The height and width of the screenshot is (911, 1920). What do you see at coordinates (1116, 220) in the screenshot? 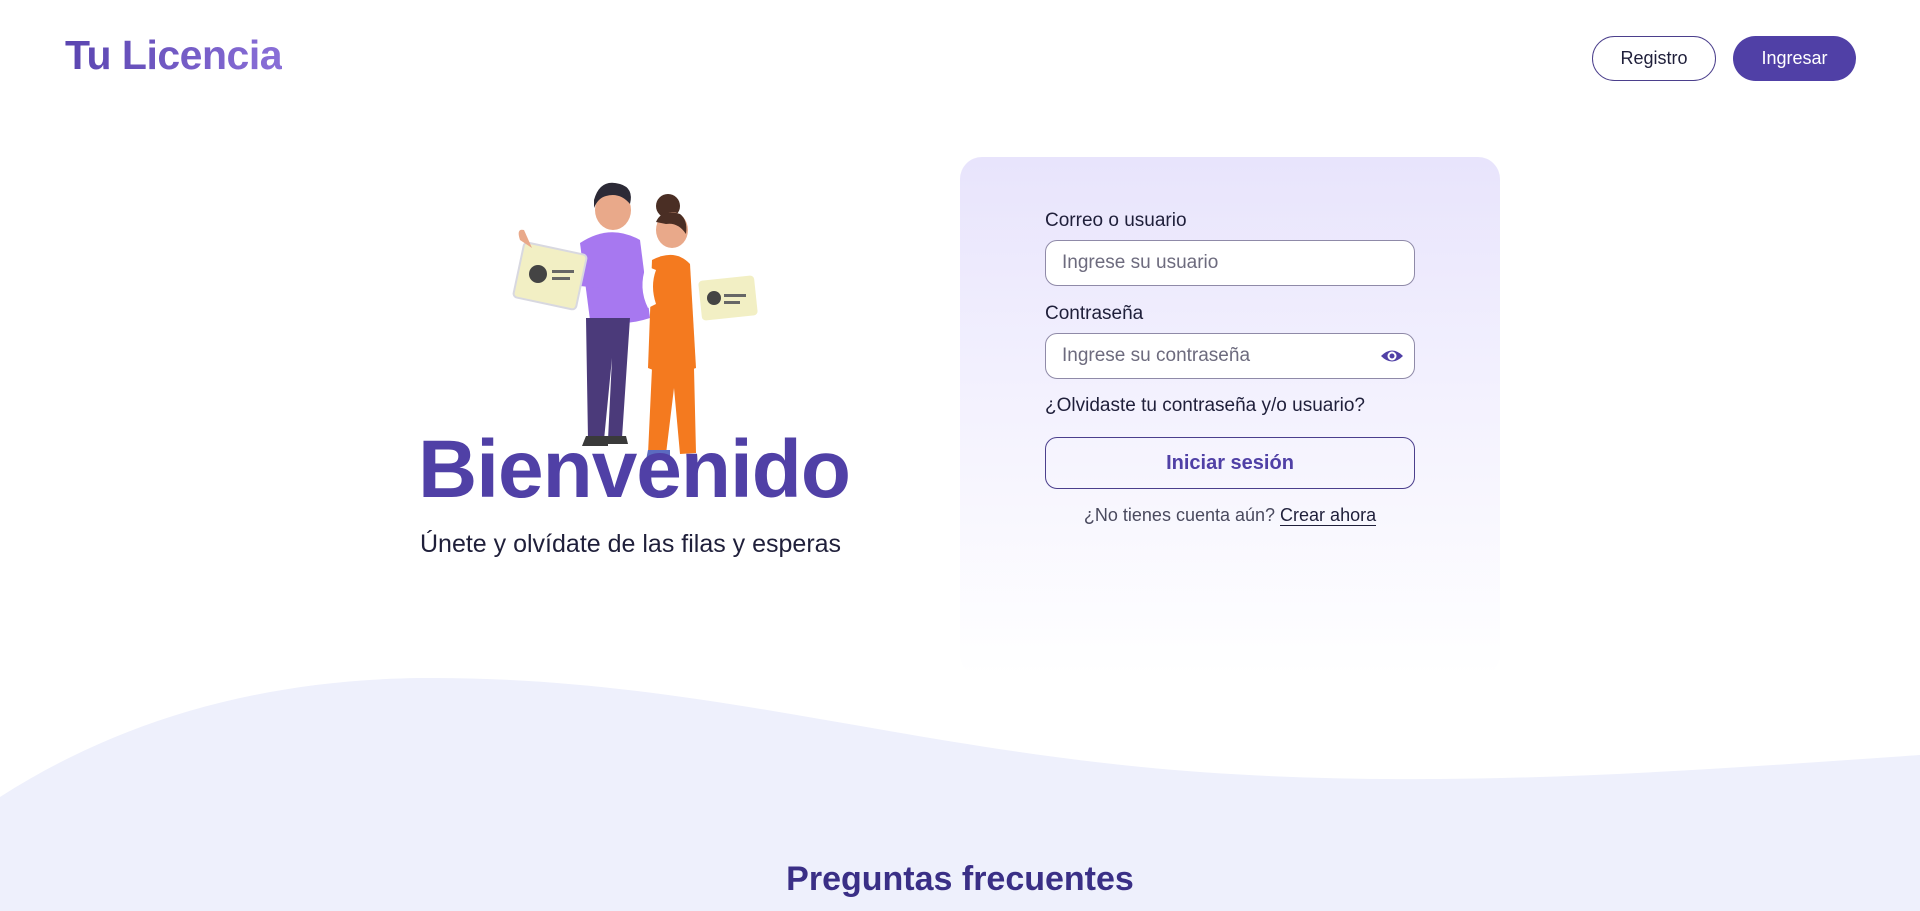
I see `user-field-label: Correo o usuario` at bounding box center [1116, 220].